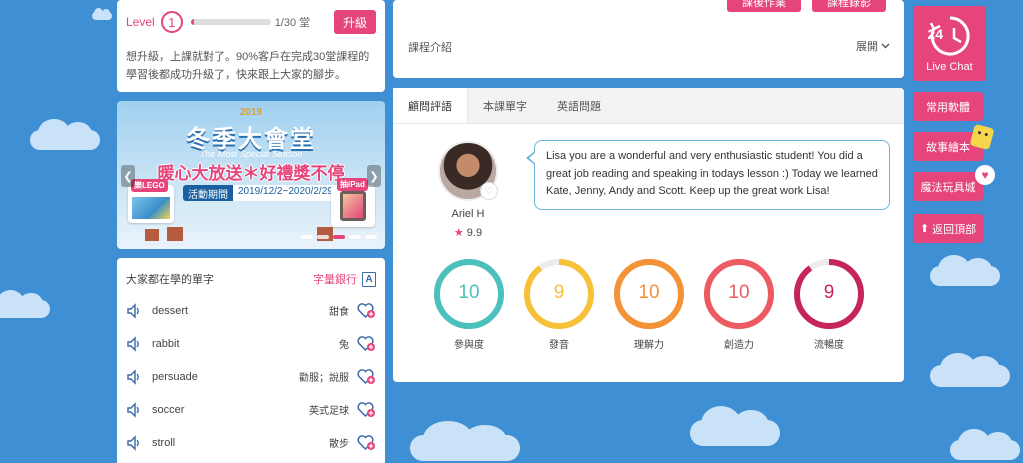 The width and height of the screenshot is (1023, 463). Describe the element at coordinates (648, 39) in the screenshot. I see `course-card: 課後作業 課程錄影 課程介紹 展開` at that location.